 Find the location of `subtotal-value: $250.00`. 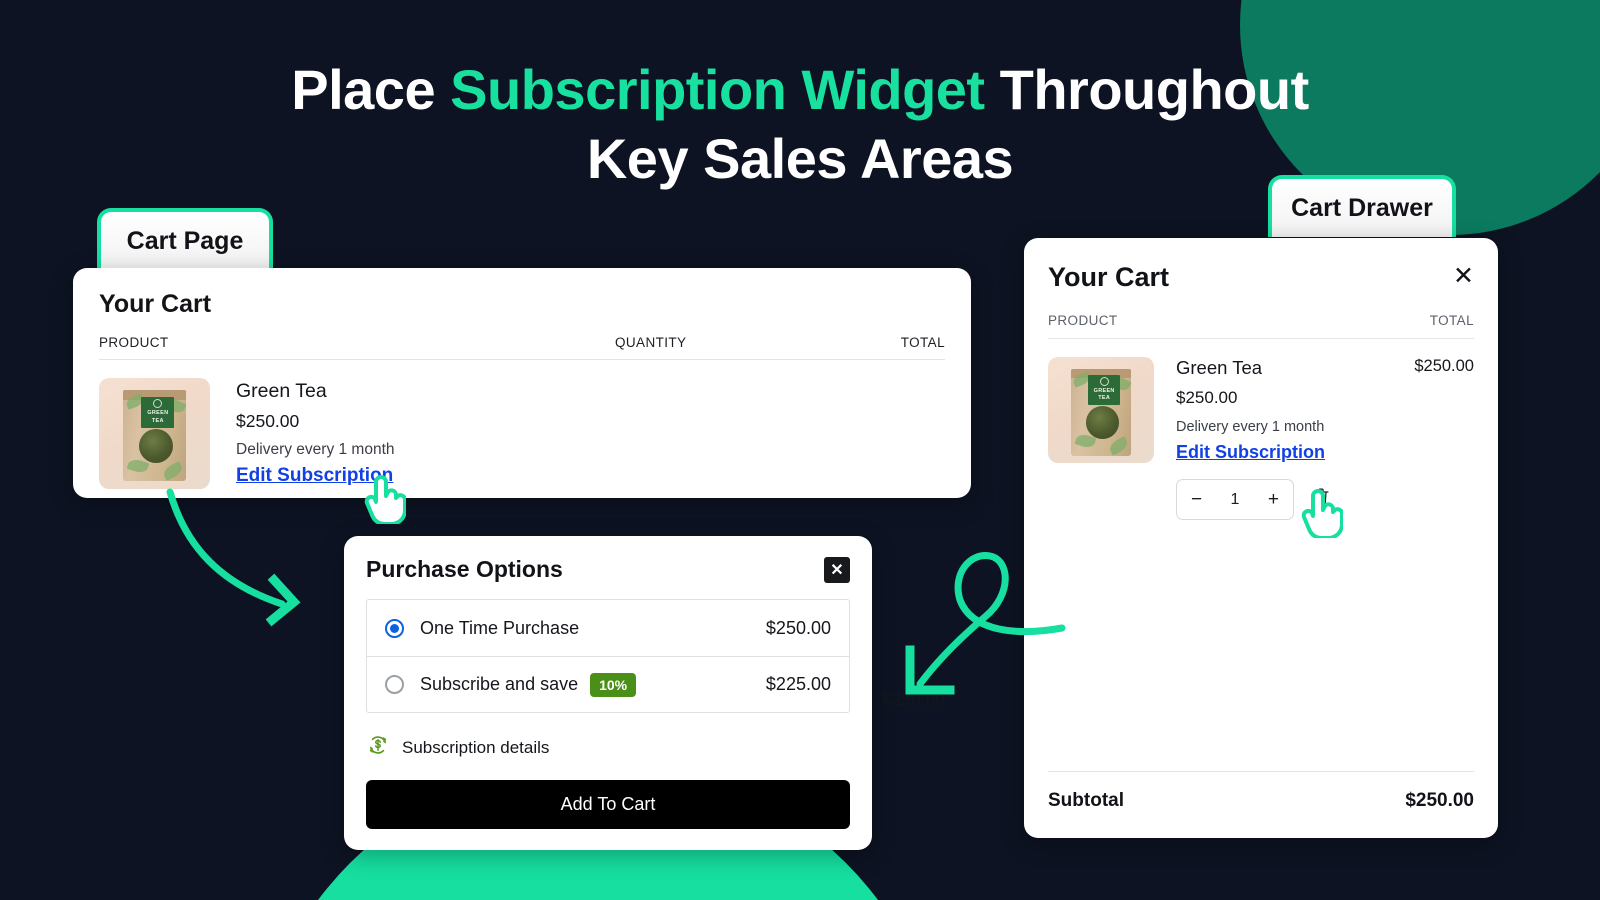

subtotal-value: $250.00 is located at coordinates (1439, 800).